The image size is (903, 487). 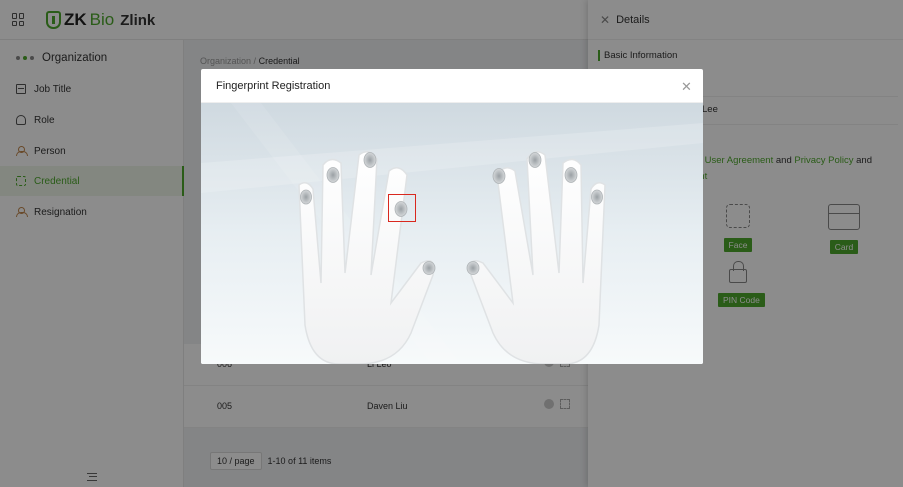 What do you see at coordinates (597, 197) in the screenshot?
I see `finger-right-pinky` at bounding box center [597, 197].